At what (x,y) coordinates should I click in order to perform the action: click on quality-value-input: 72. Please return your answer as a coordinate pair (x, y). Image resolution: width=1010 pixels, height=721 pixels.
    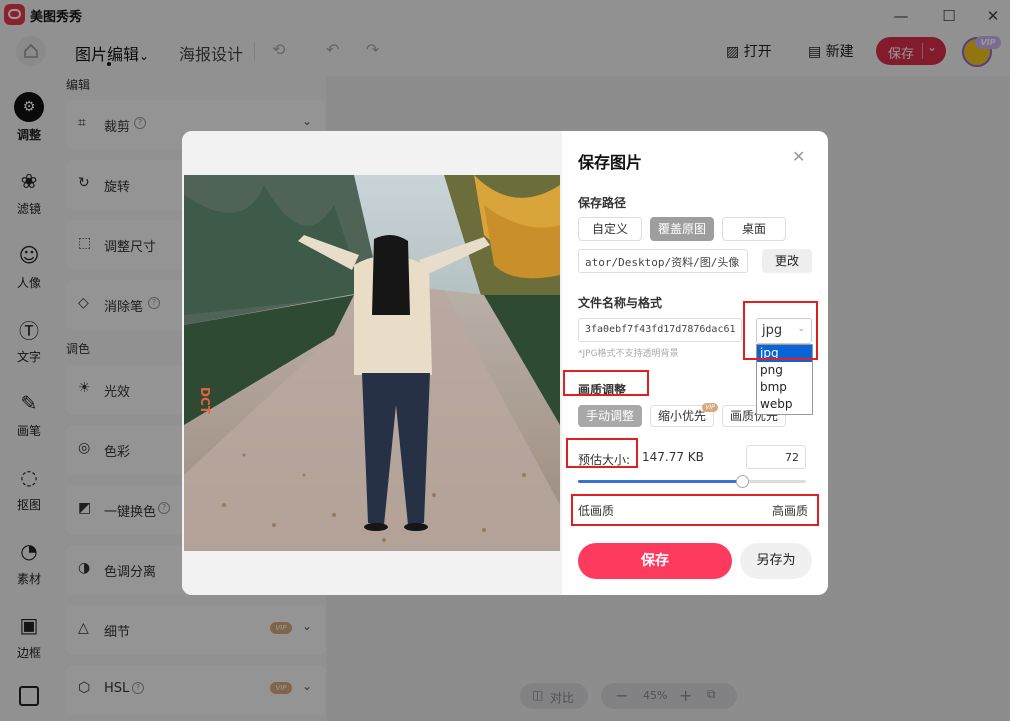
    Looking at the image, I should click on (776, 457).